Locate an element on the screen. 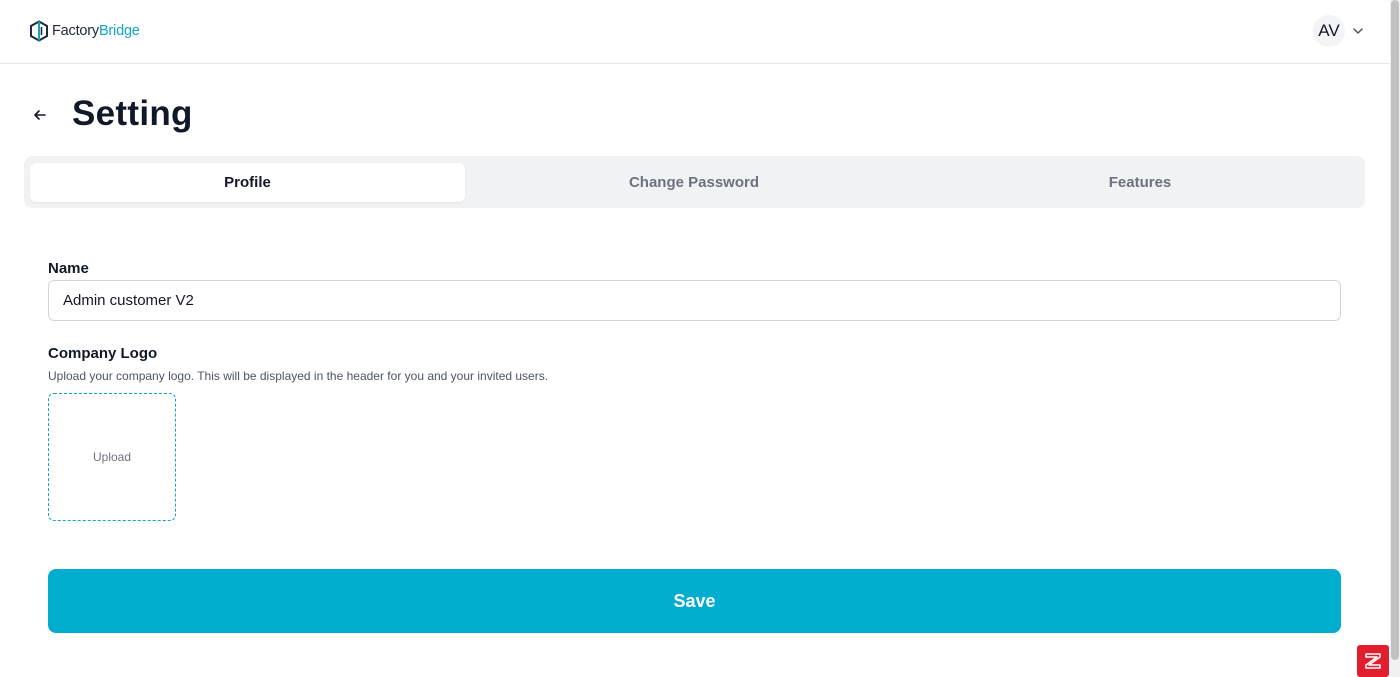  logo-upload-dropzone: Upload is located at coordinates (112, 457).